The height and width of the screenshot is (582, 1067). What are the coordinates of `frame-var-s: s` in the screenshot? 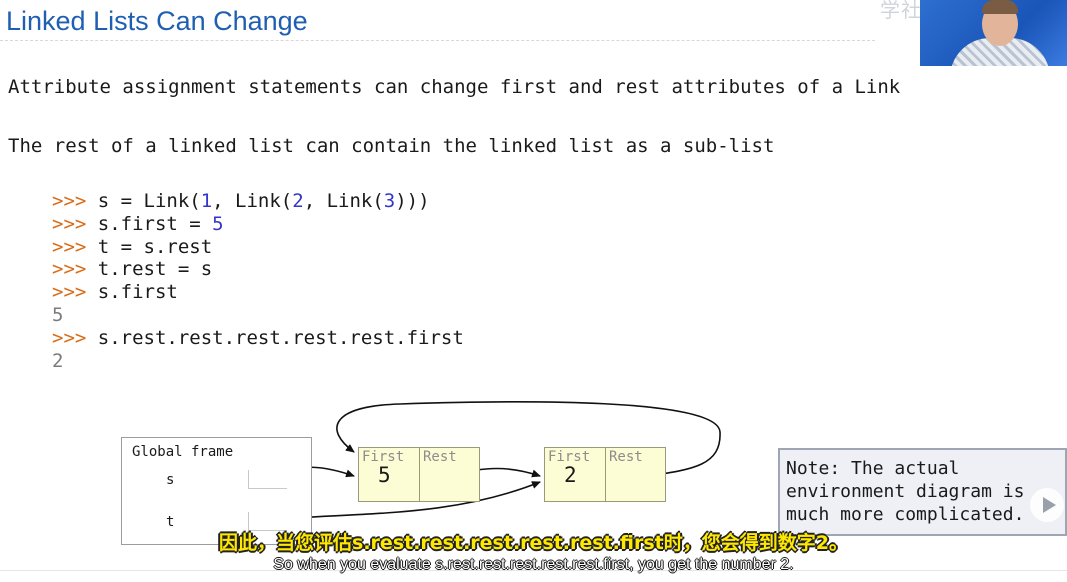 It's located at (170, 480).